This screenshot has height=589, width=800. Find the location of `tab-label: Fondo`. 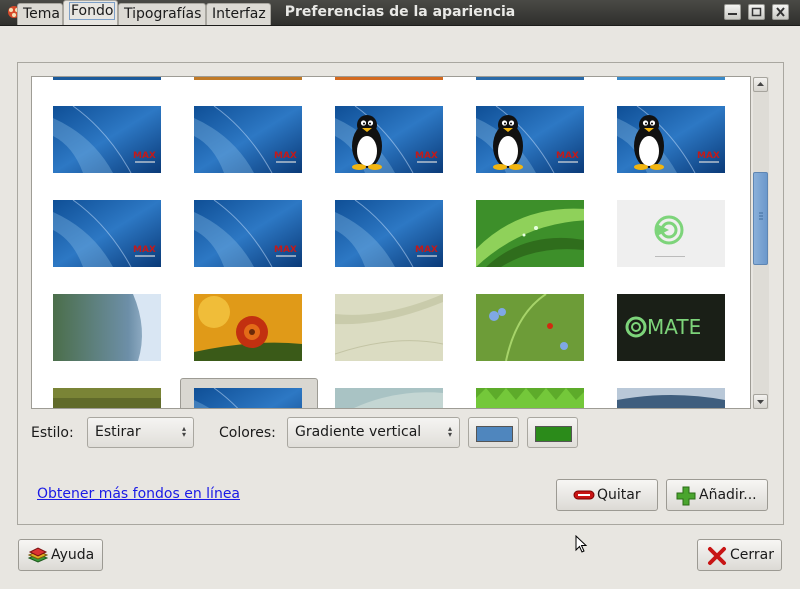

tab-label: Fondo is located at coordinates (92, 11).